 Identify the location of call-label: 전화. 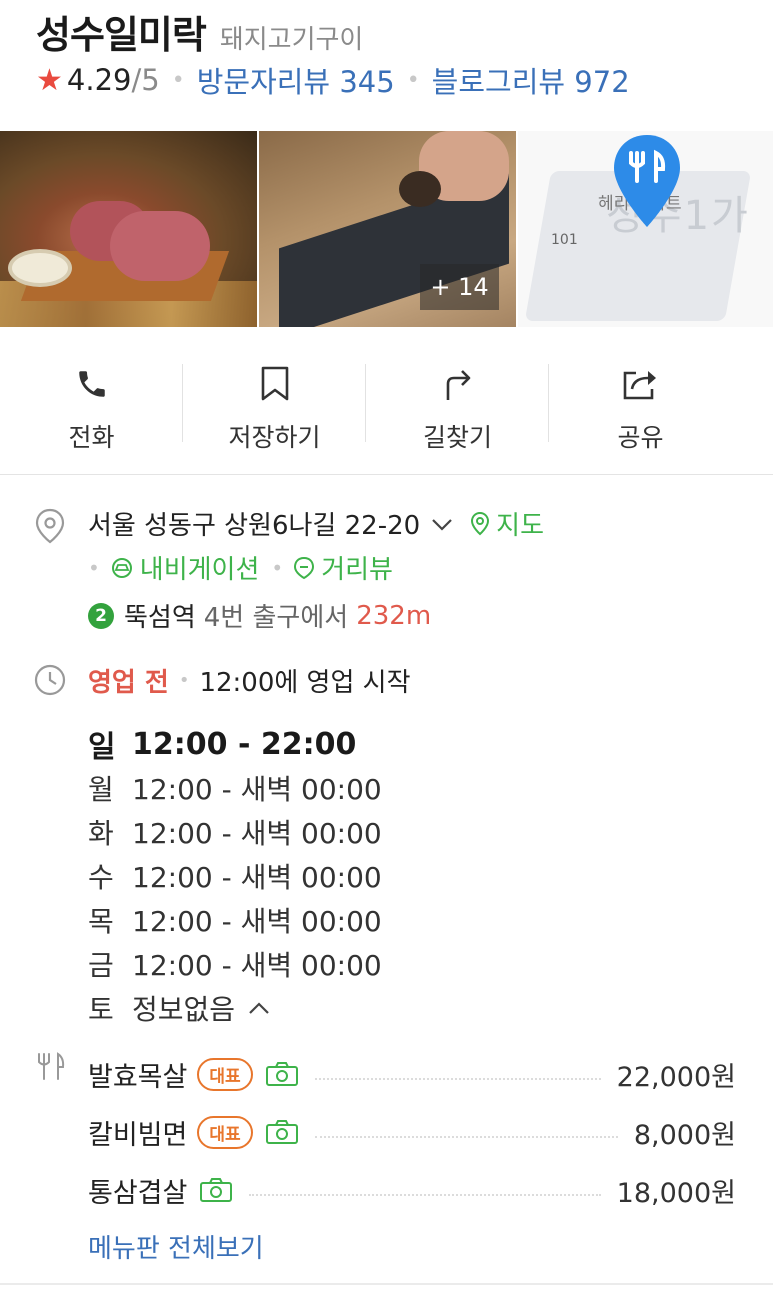
(91, 437).